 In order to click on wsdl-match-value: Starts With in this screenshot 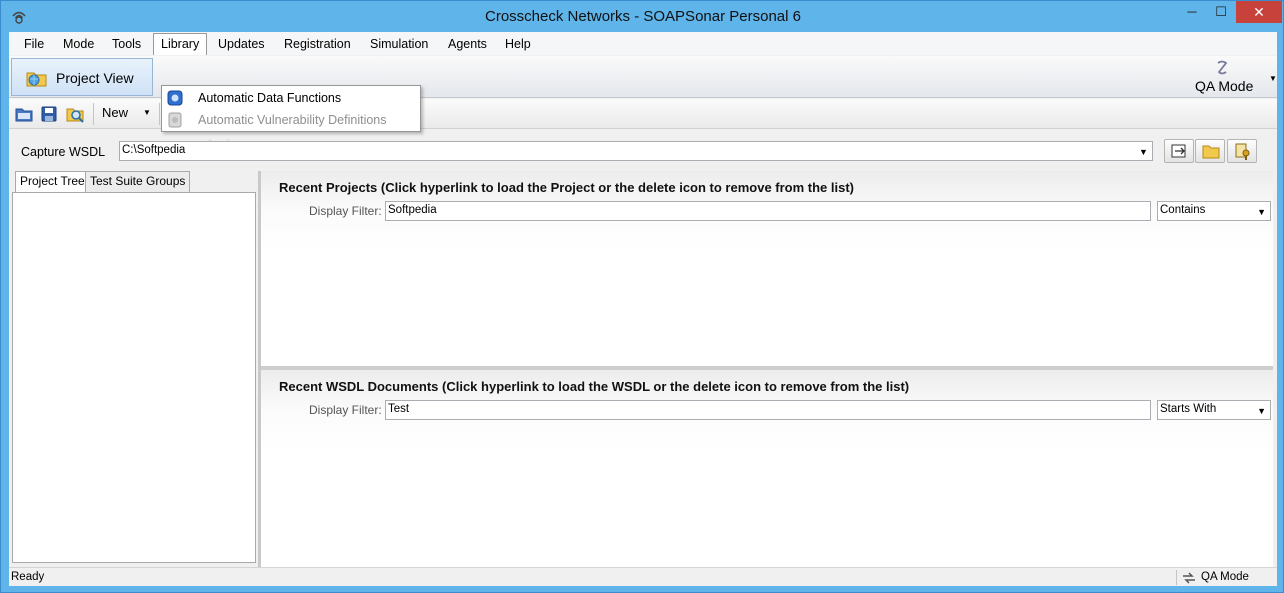, I will do `click(1188, 409)`.